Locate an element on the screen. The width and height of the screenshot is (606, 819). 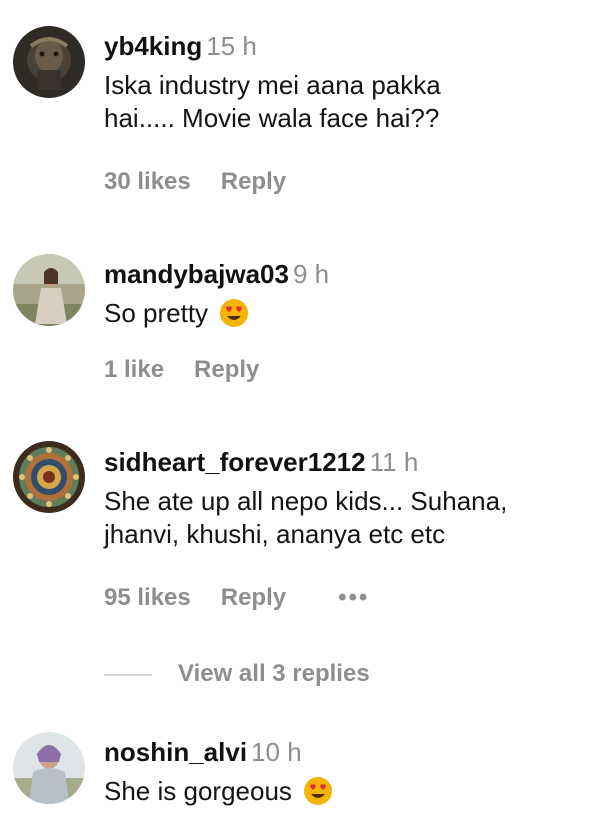
timestamp: 11 h is located at coordinates (394, 462).